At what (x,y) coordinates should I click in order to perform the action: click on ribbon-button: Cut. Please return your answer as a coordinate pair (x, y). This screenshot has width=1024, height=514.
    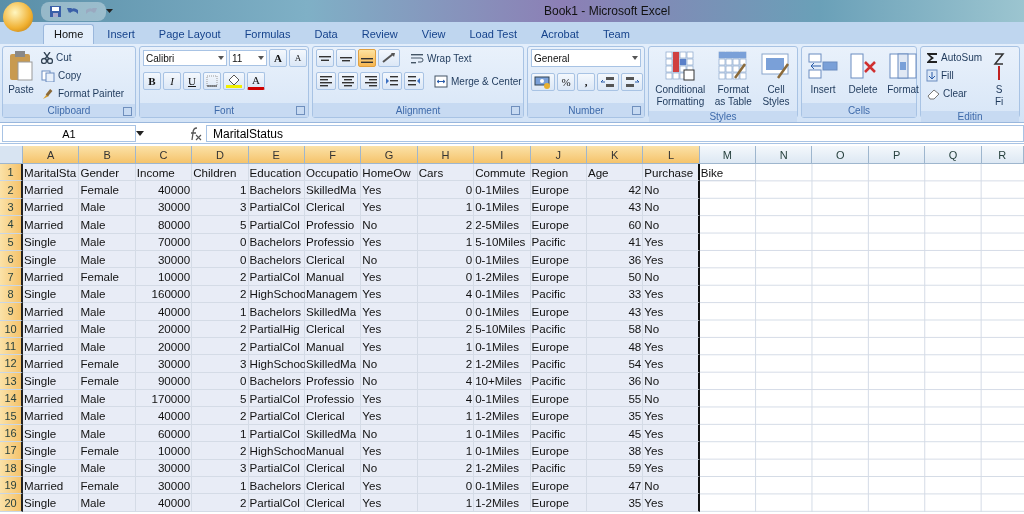
    Looking at the image, I should click on (83, 57).